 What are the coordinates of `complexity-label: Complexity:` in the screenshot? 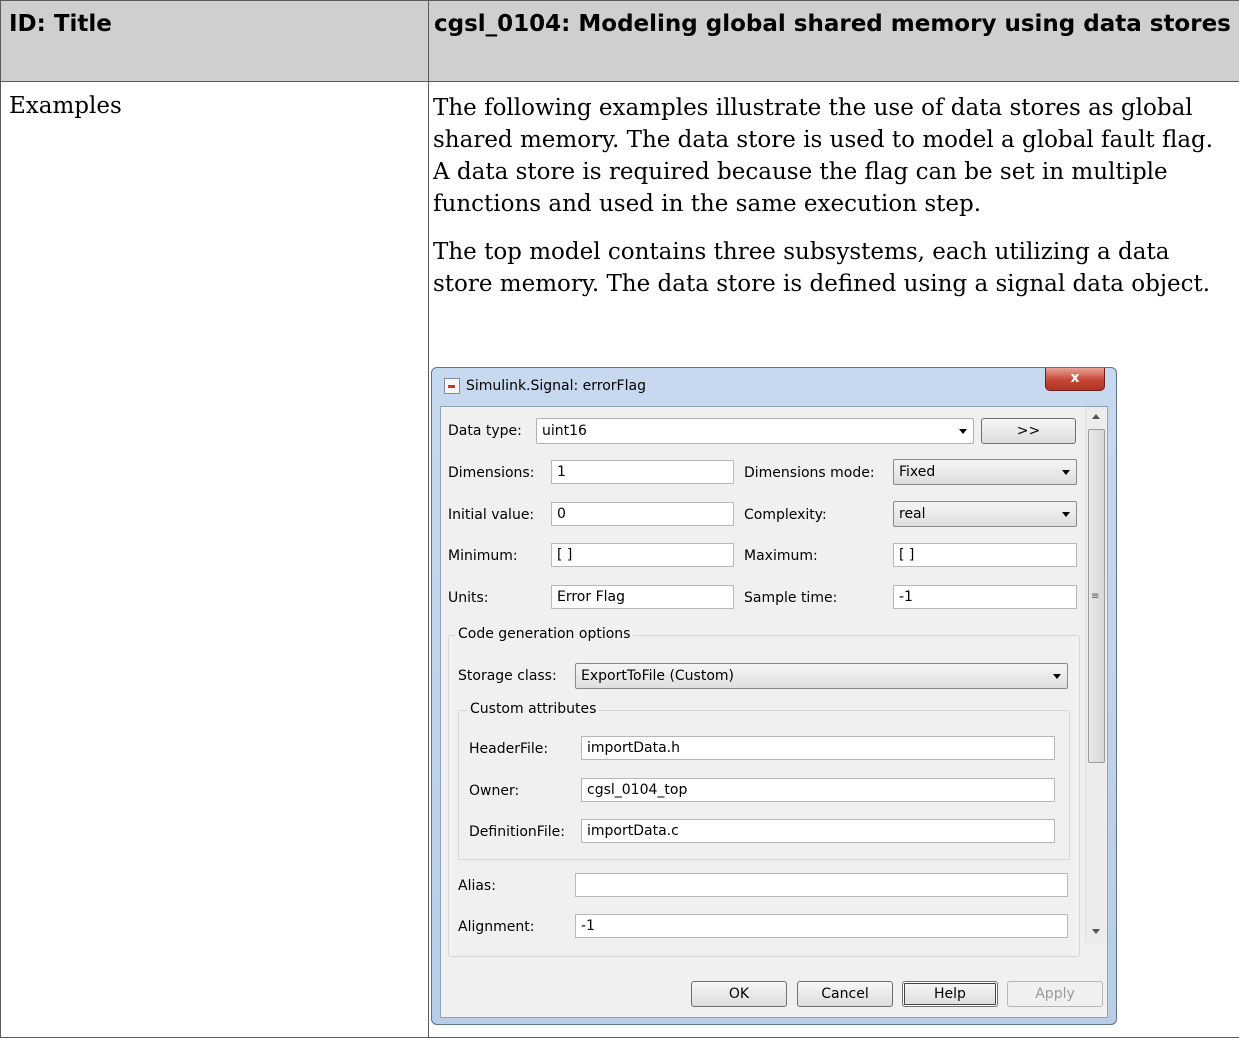 It's located at (785, 515).